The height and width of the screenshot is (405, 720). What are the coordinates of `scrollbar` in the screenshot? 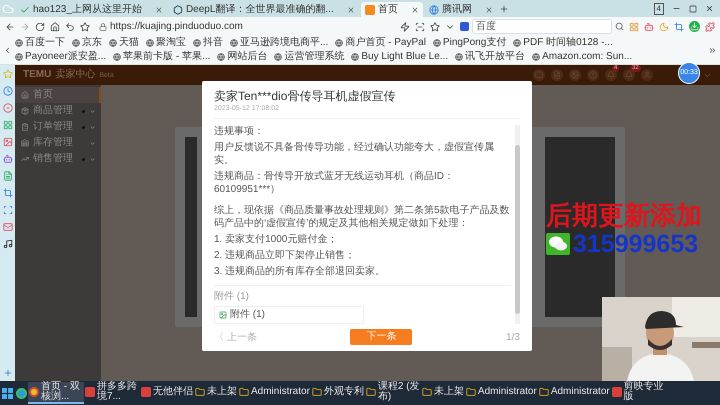 It's located at (517, 224).